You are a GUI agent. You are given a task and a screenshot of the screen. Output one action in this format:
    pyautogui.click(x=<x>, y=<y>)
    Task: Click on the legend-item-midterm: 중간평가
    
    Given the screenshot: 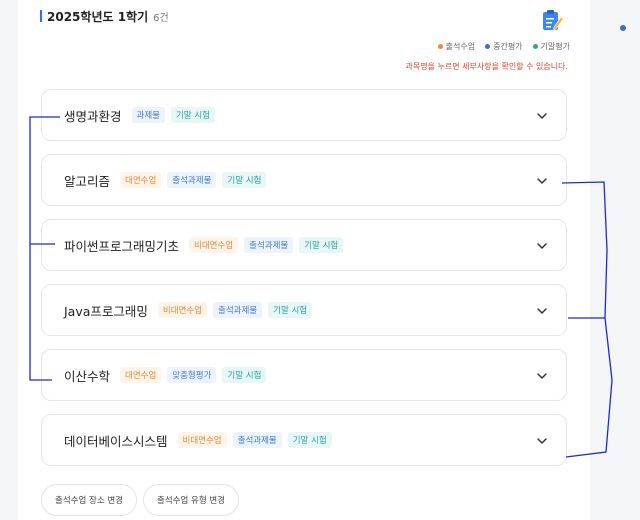 What is the action you would take?
    pyautogui.click(x=504, y=46)
    